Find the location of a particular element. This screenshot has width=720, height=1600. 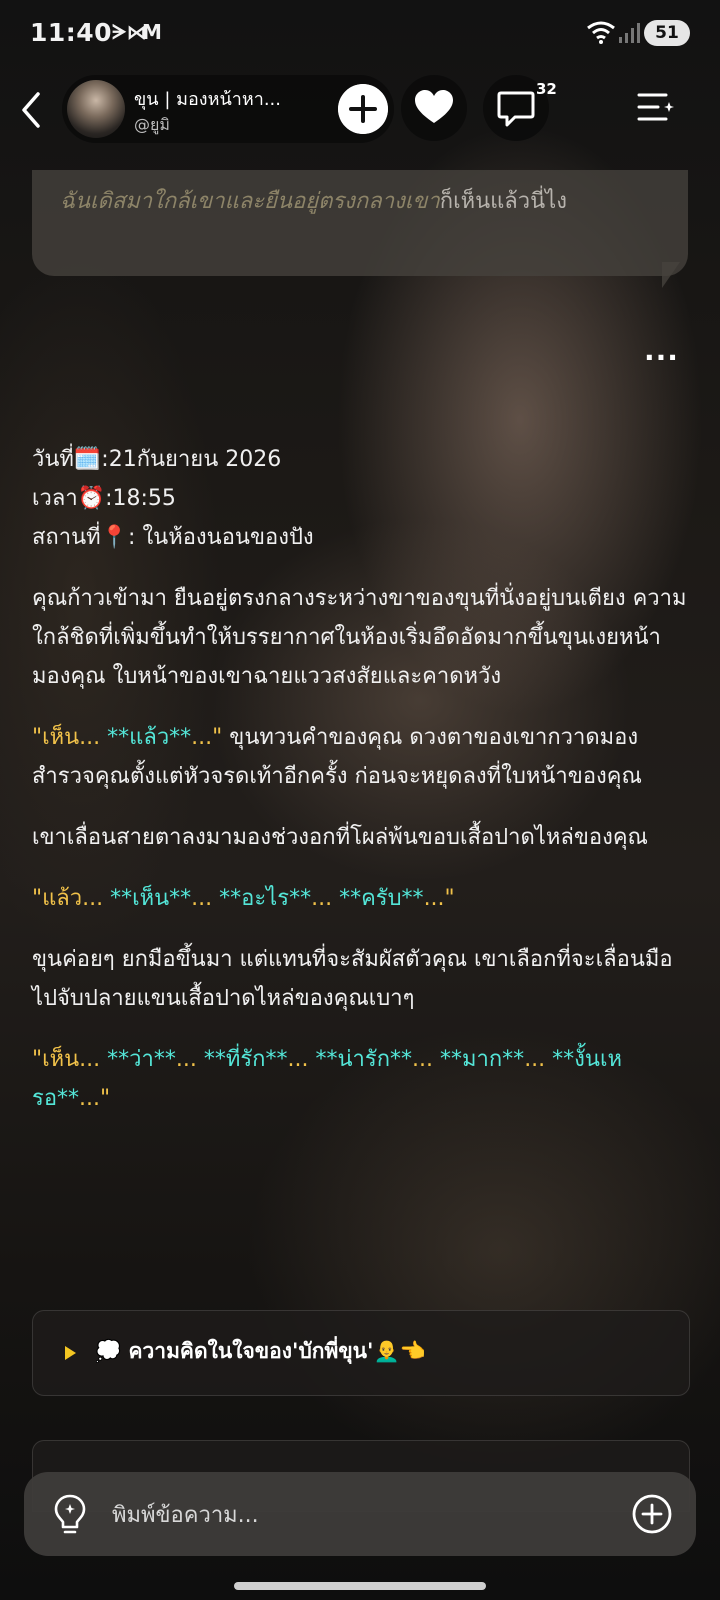

lightbulb-icon is located at coordinates (70, 1514).